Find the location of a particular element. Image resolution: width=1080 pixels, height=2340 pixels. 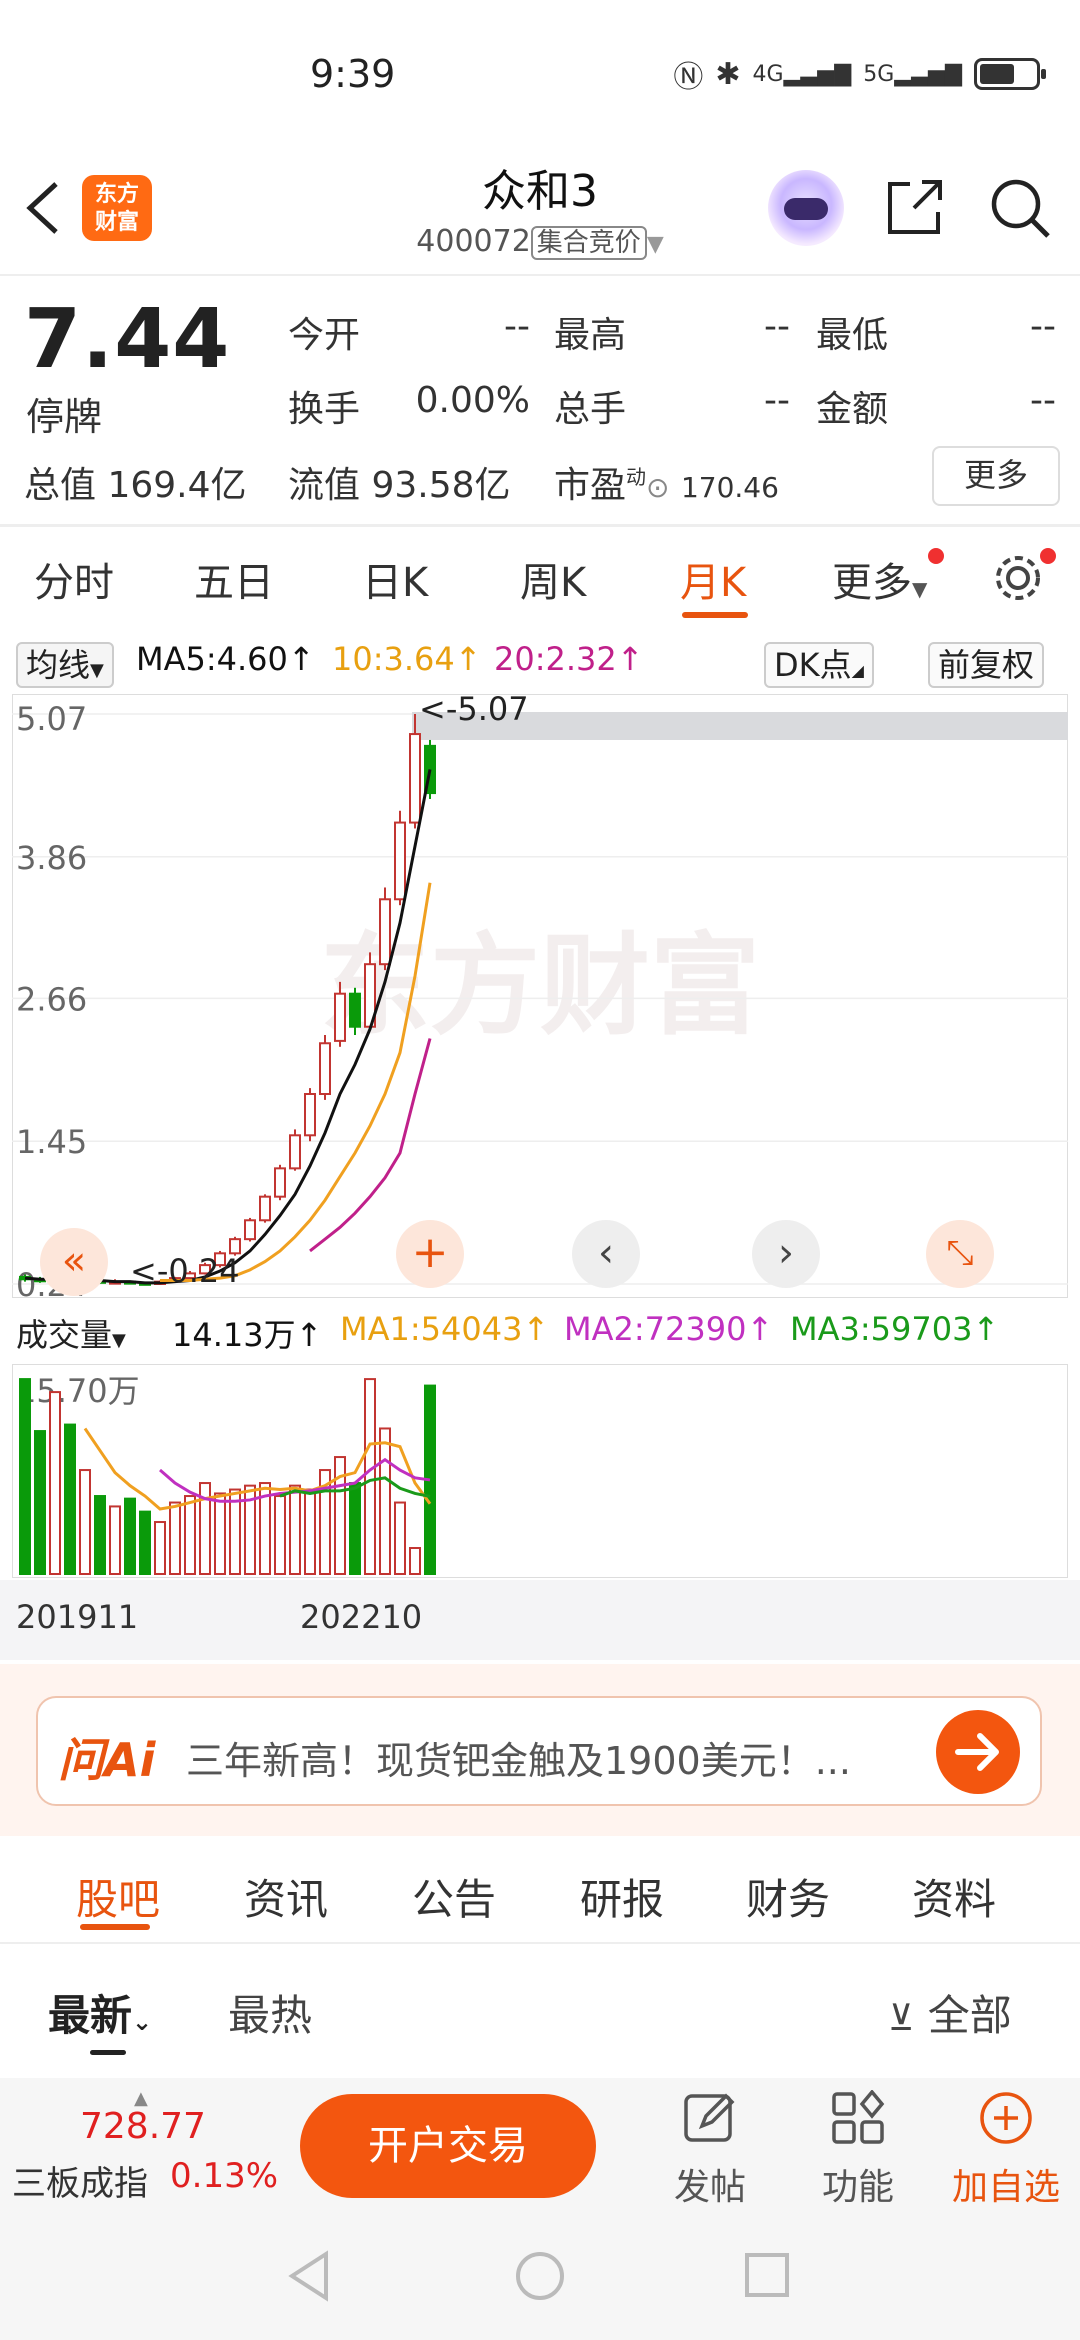

low-value: -- is located at coordinates (1043, 326).